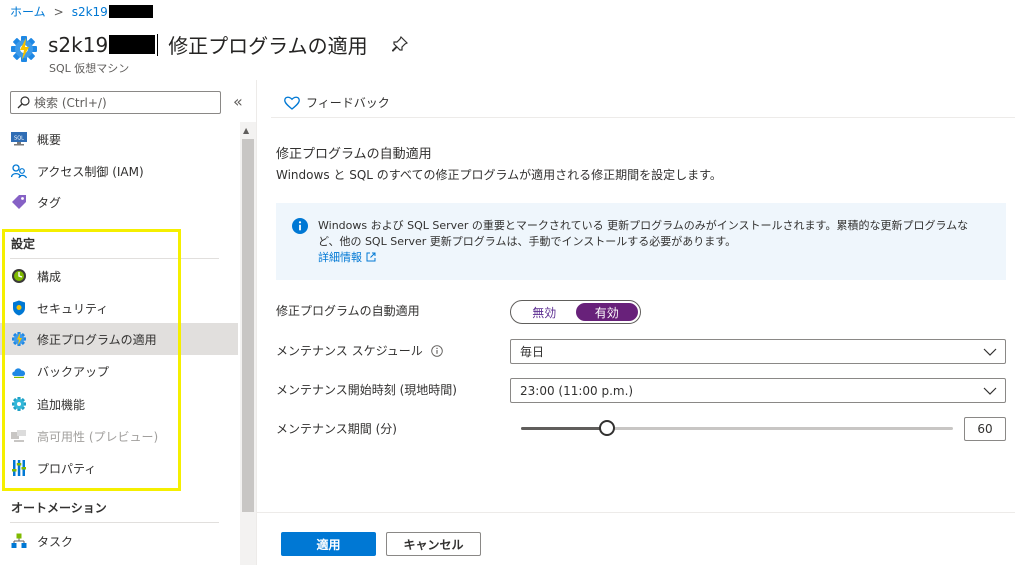 The height and width of the screenshot is (565, 1015). Describe the element at coordinates (348, 311) in the screenshot. I see `auto-patching-label: 修正プログラムの自動適用` at that location.